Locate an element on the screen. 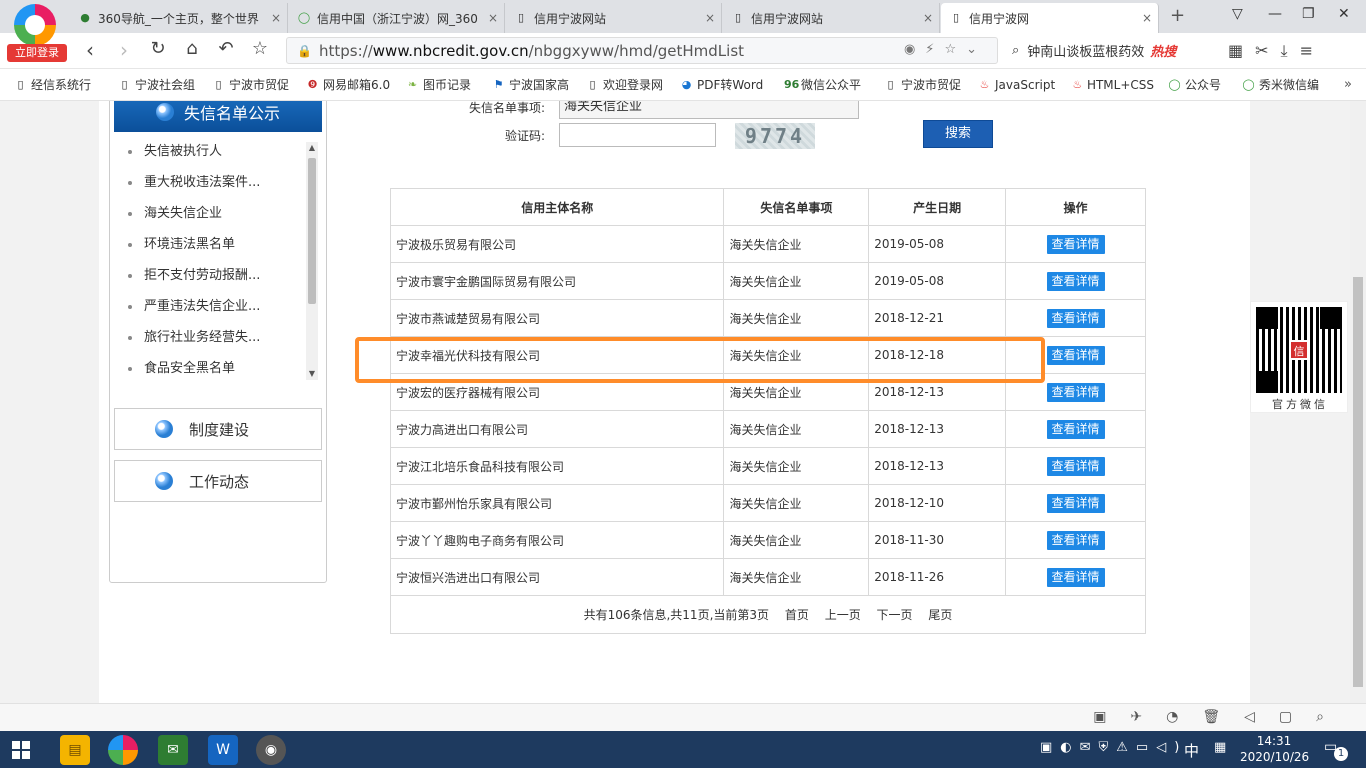 The width and height of the screenshot is (1366, 768). sidebar-box-system: 制度建设 is located at coordinates (218, 429).